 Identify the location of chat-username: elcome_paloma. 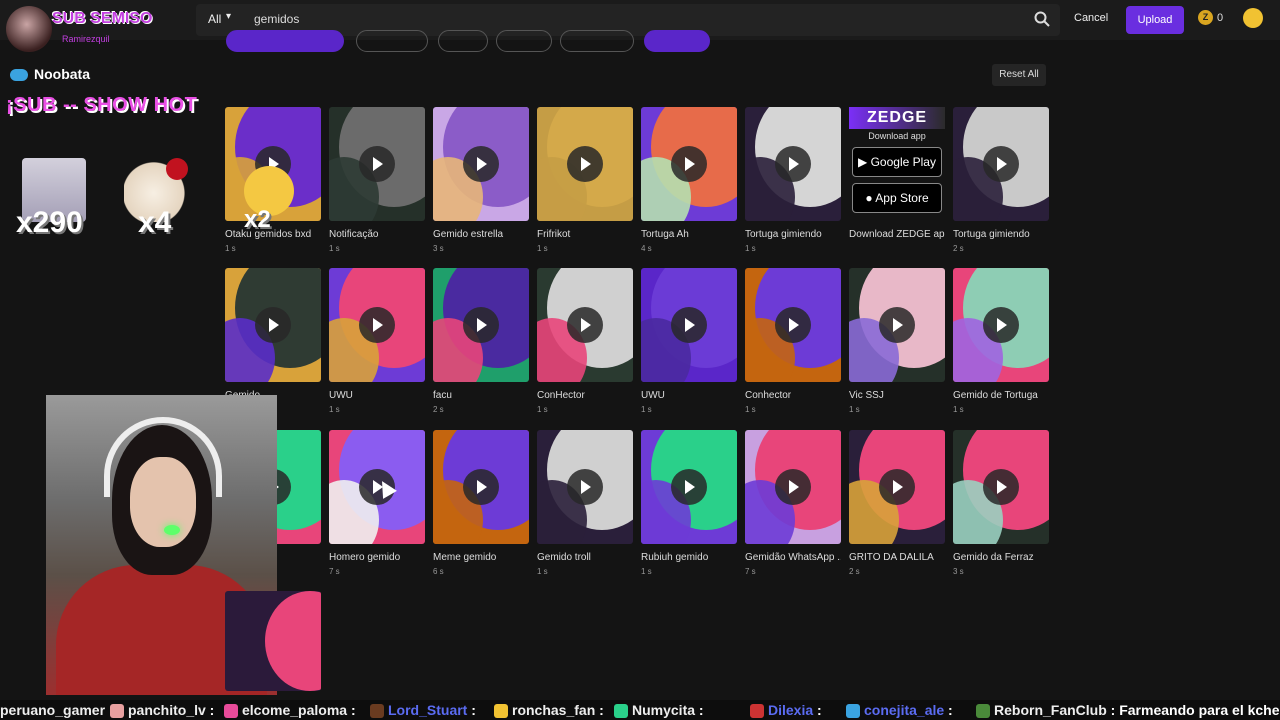
(295, 710).